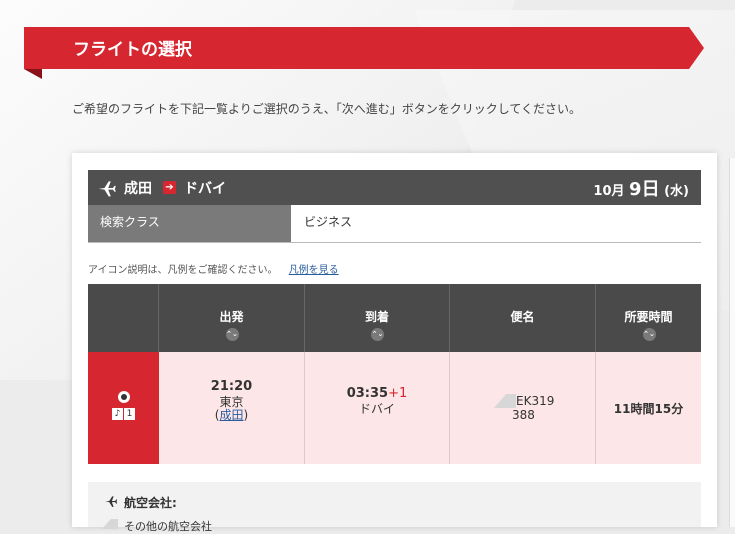  What do you see at coordinates (183, 270) in the screenshot?
I see `legend-note-text: アイコン説明は、凡例をご確認ください。` at bounding box center [183, 270].